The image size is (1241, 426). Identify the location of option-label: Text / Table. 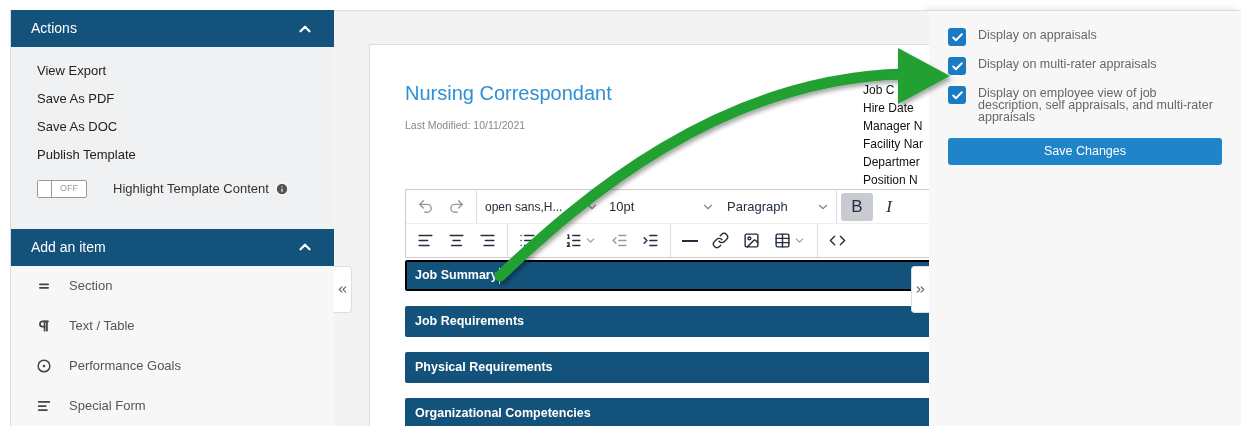
(102, 326).